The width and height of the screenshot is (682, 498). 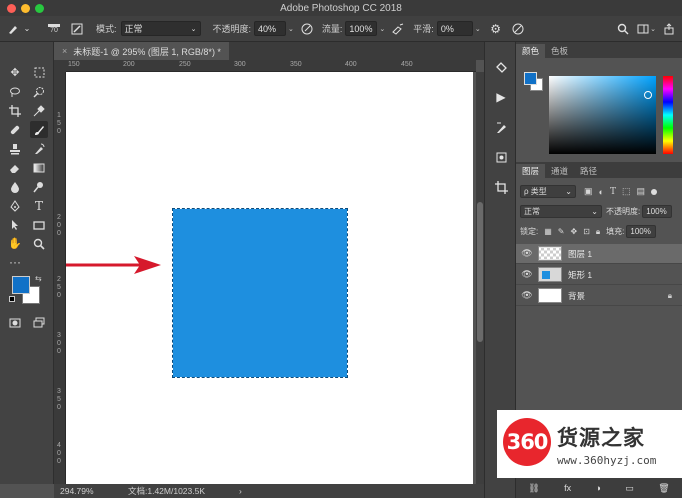 I want to click on status-menu-arrow: ›, so click(x=240, y=491).